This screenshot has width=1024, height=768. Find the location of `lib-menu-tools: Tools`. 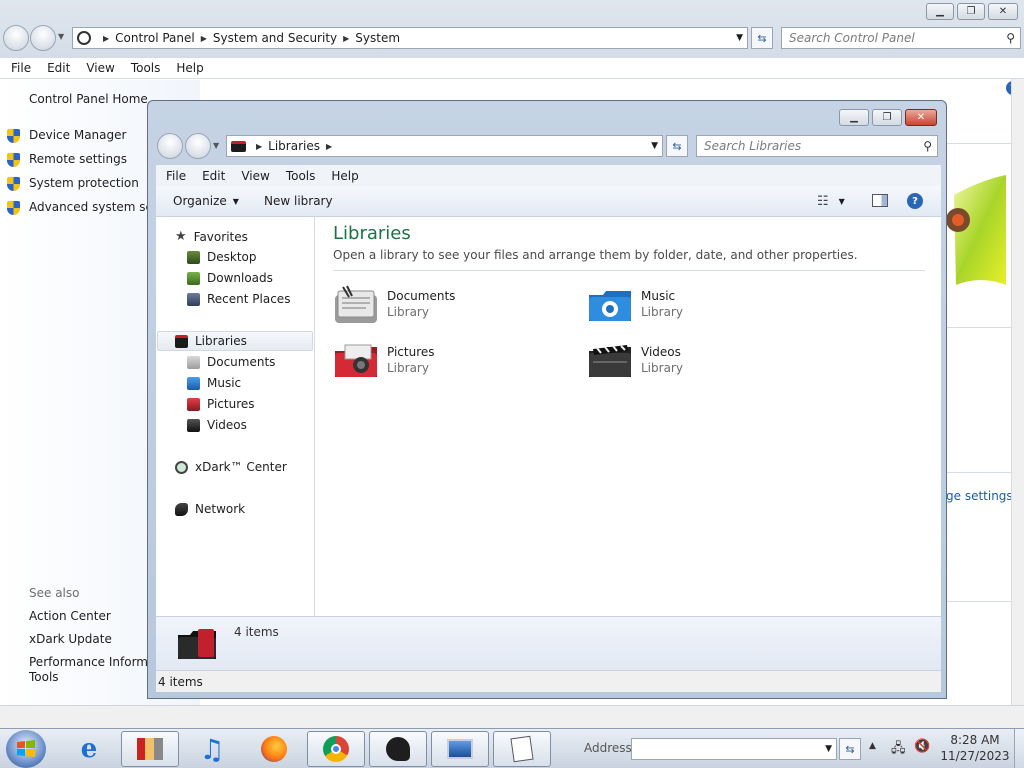

lib-menu-tools: Tools is located at coordinates (301, 176).